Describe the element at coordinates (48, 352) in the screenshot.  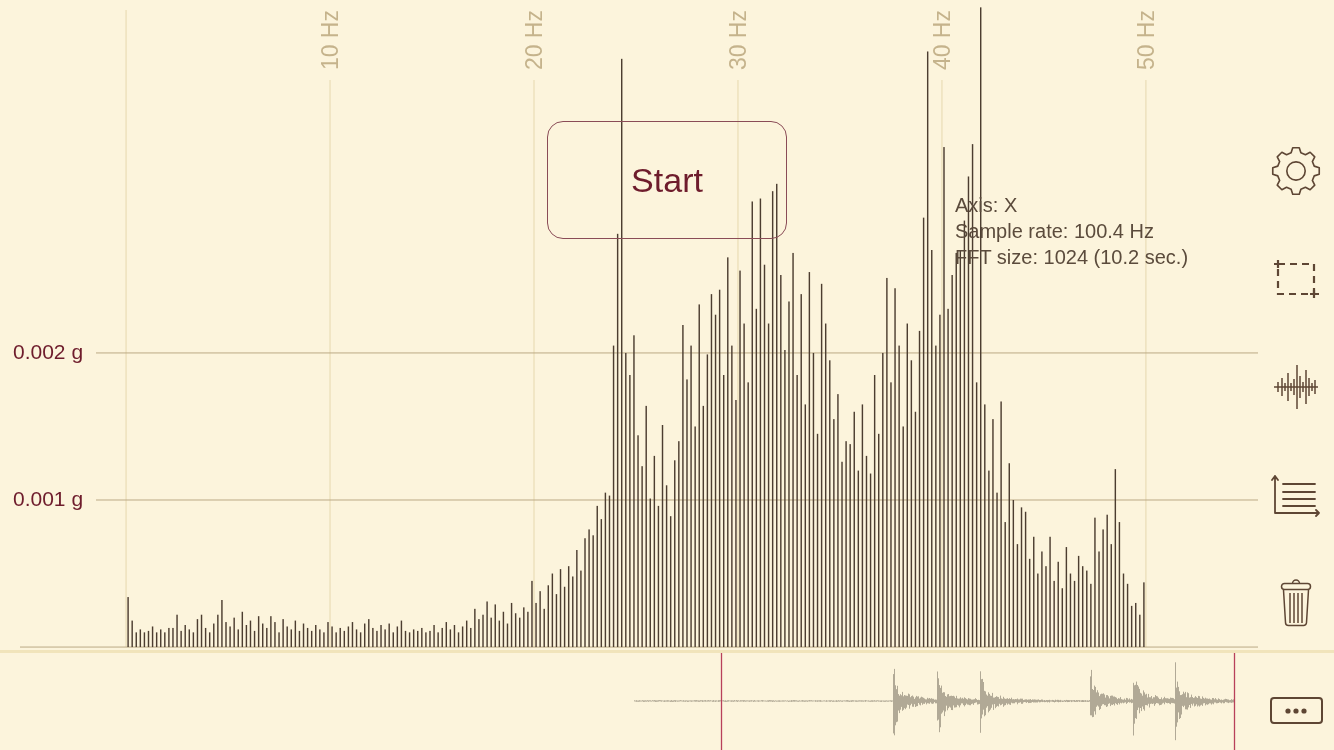
I see `amplitude-label: 0.002 g` at that location.